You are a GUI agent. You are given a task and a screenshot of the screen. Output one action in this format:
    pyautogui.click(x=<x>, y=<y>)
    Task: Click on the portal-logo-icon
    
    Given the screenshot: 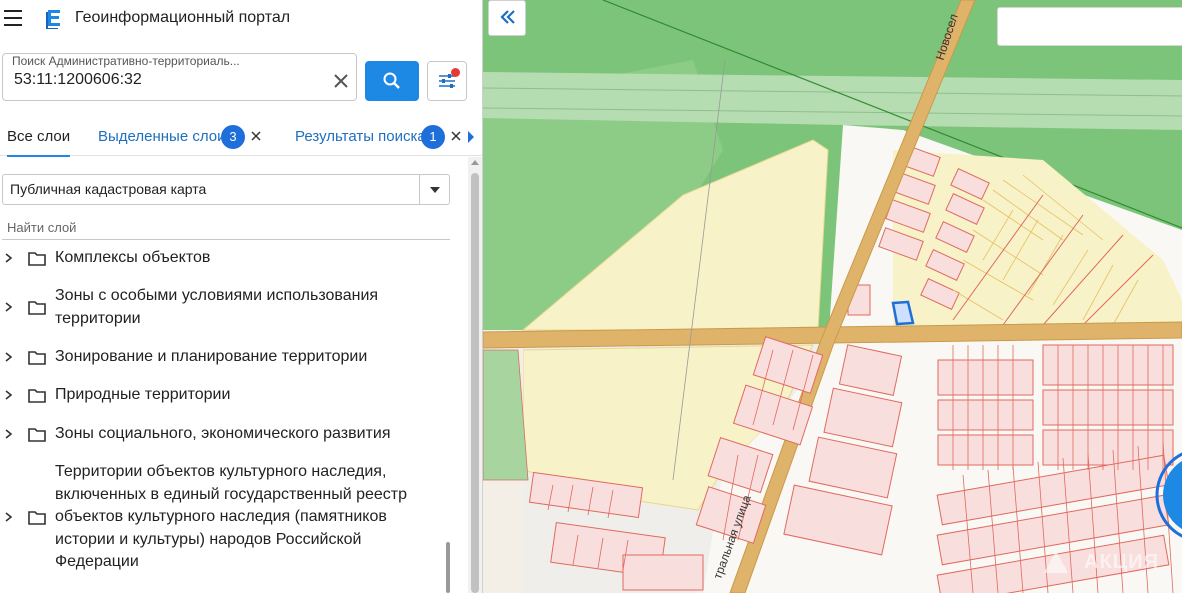 What is the action you would take?
    pyautogui.click(x=53, y=19)
    